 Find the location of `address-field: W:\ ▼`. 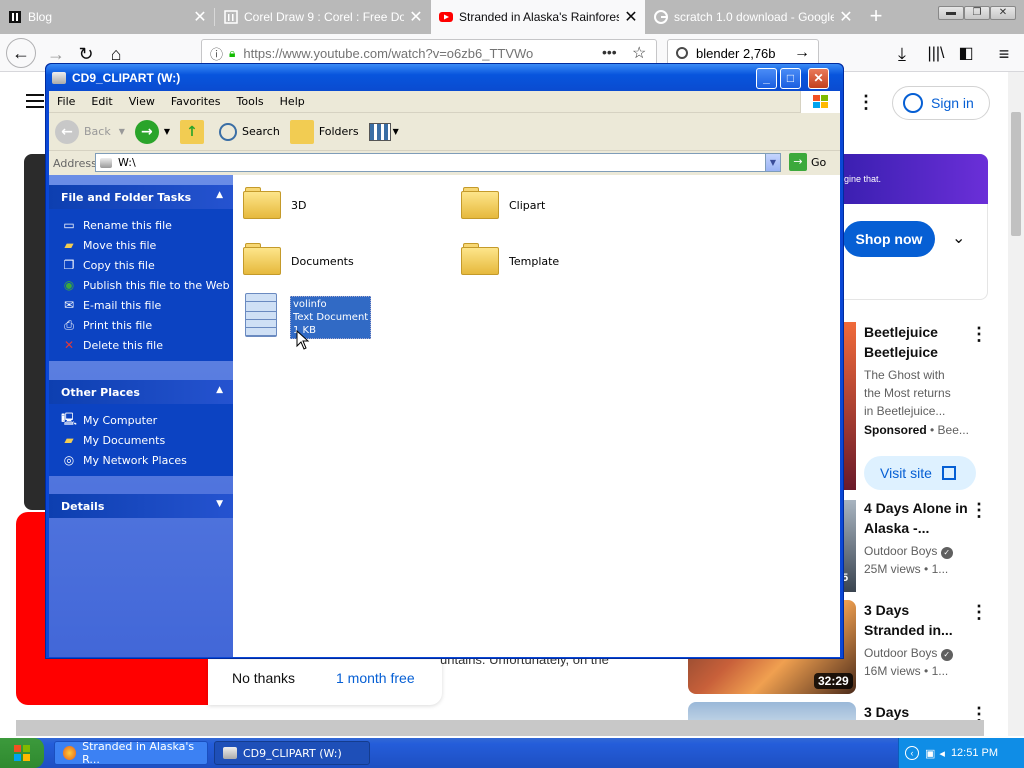

address-field: W:\ ▼ is located at coordinates (438, 162).